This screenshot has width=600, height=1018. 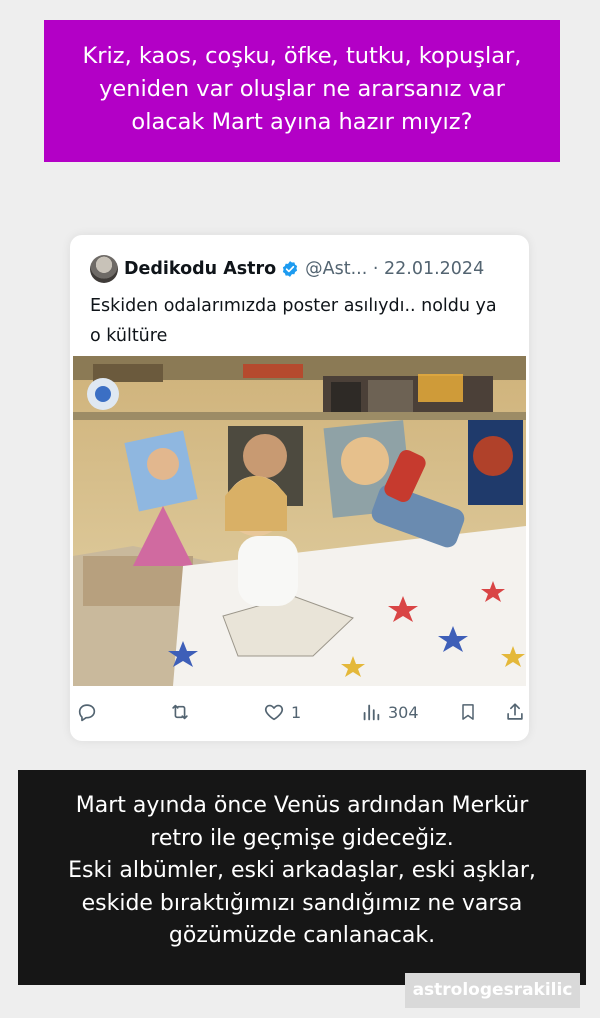 I want to click on retweet-button, so click(x=180, y=712).